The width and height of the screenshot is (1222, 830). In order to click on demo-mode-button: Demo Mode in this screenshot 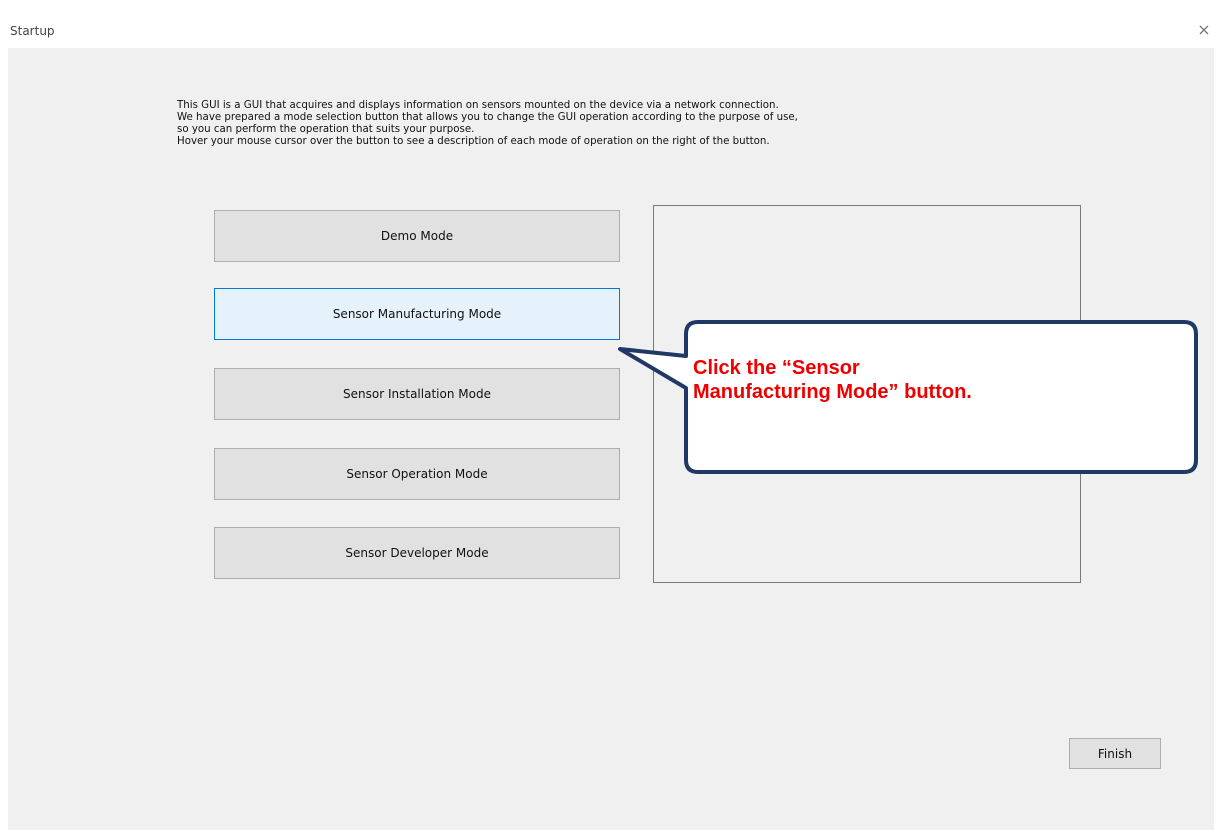, I will do `click(417, 236)`.